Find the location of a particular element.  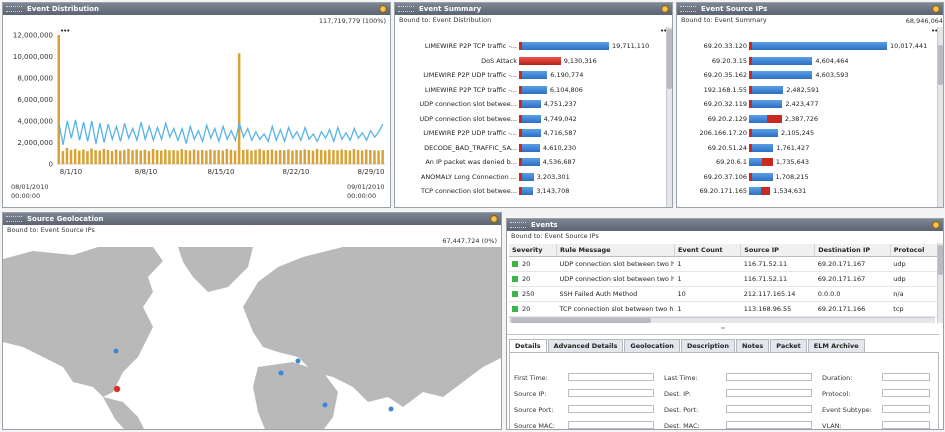

bar-row: 69.20.35.162 4,603,593 is located at coordinates (808, 75).